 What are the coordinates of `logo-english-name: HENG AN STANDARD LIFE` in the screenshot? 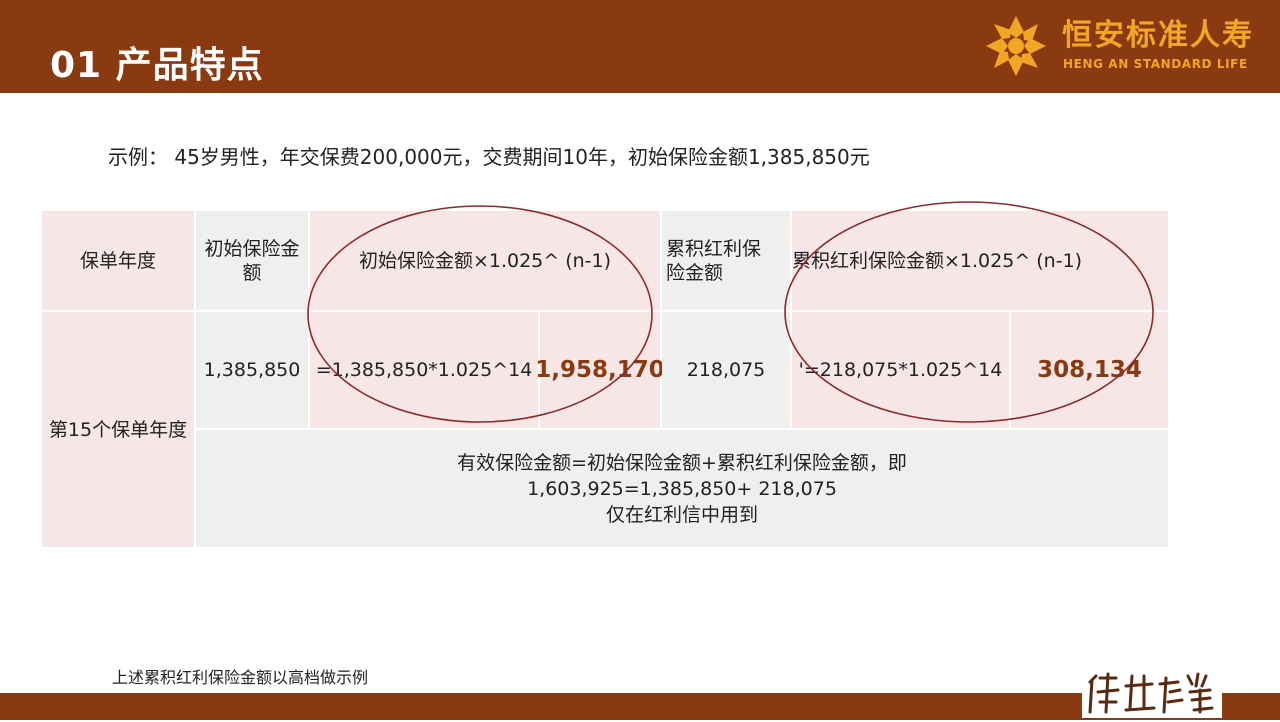 It's located at (1155, 64).